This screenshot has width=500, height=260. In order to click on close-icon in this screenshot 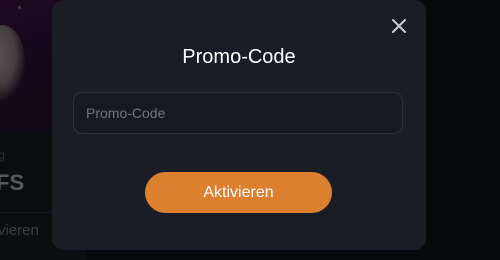, I will do `click(399, 26)`.